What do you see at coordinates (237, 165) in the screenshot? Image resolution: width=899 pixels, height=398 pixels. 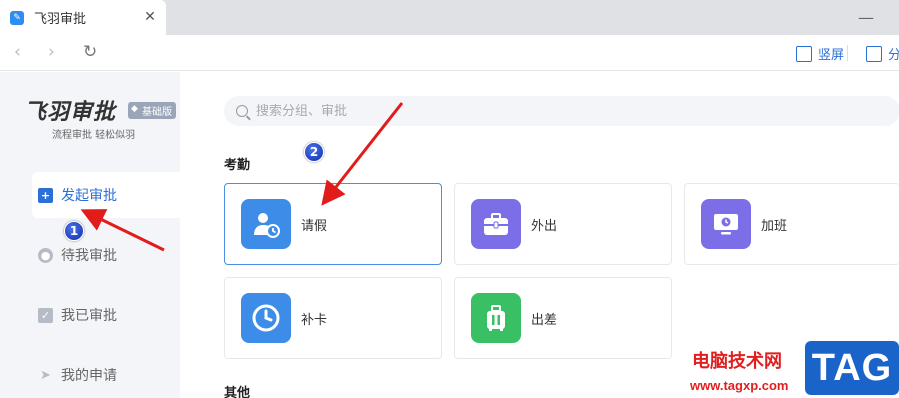 I see `section-title-attendance: 考勤` at bounding box center [237, 165].